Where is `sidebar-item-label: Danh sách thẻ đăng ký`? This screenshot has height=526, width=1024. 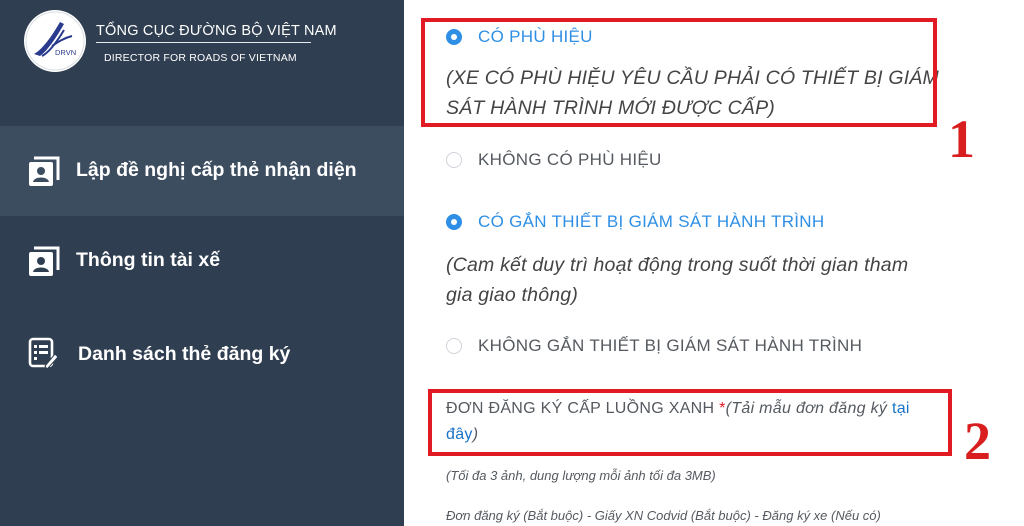 sidebar-item-label: Danh sách thẻ đăng ký is located at coordinates (184, 354).